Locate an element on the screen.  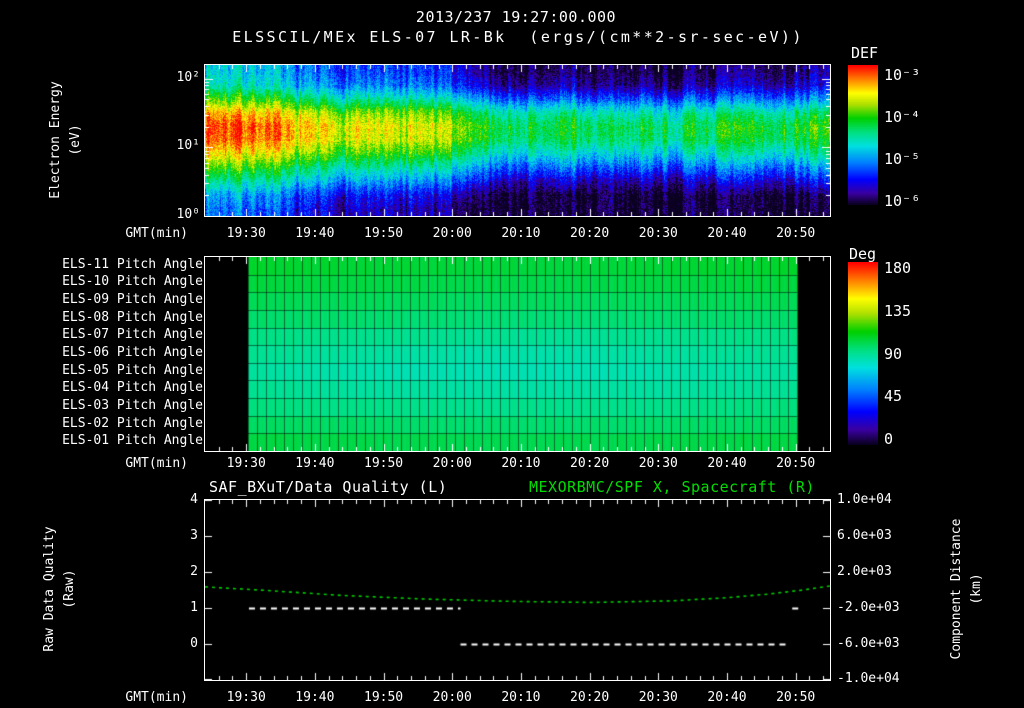
energy-tick-label: 10¹ is located at coordinates (188, 145).